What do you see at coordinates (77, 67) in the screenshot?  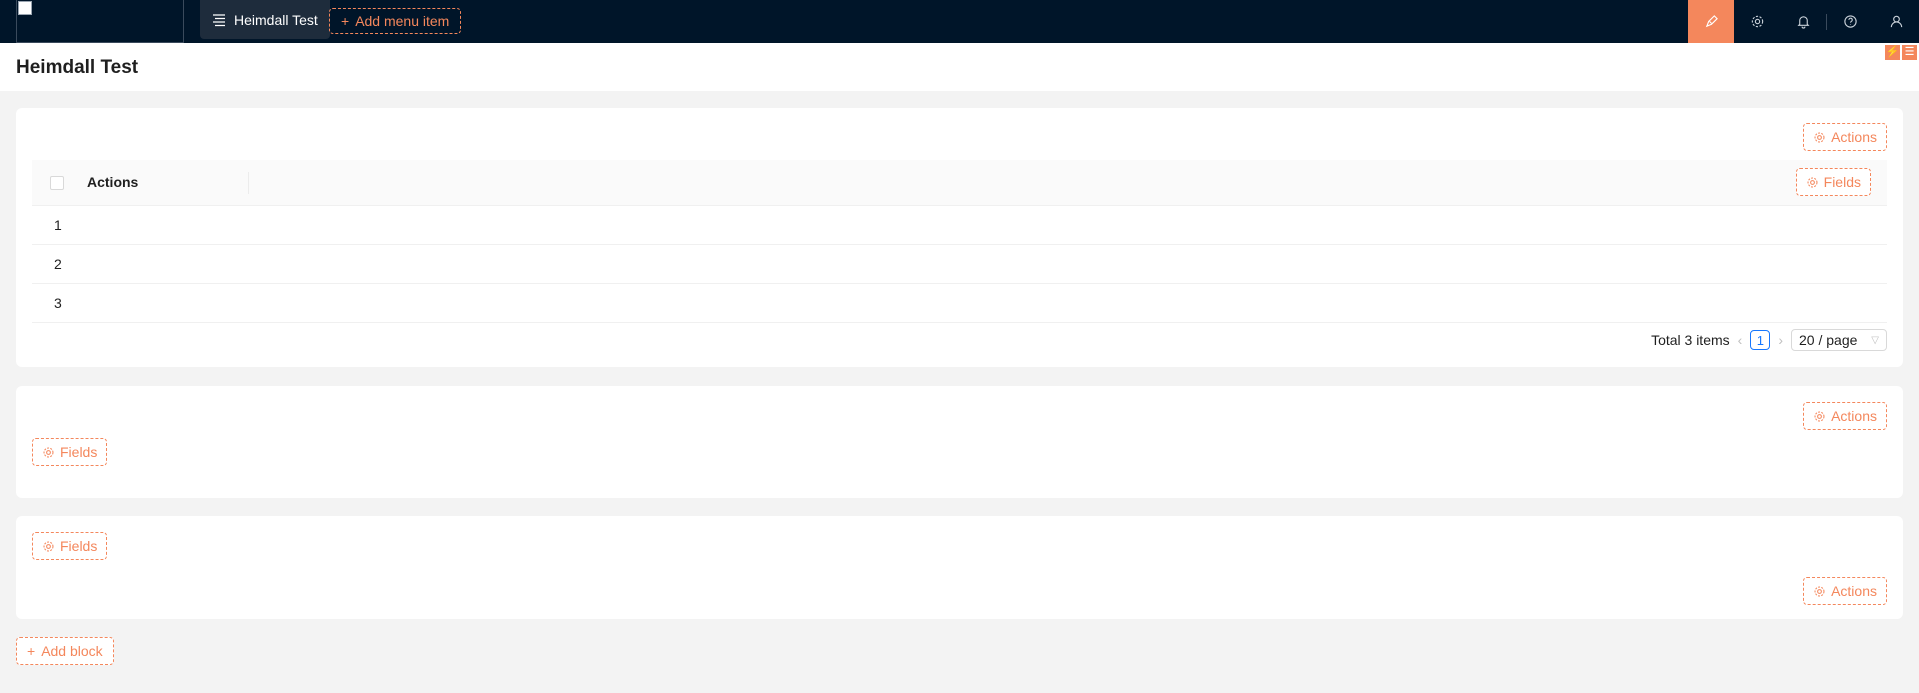 I see `page-title: Heimdall Test` at bounding box center [77, 67].